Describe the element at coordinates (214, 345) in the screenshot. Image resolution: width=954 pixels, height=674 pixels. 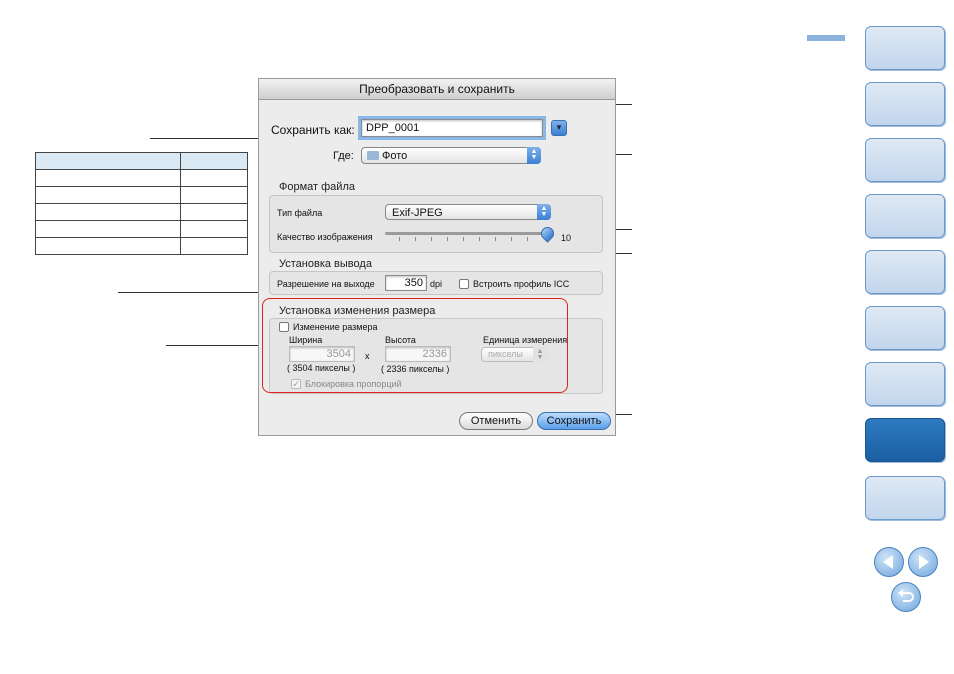
I see `callout-line` at that location.